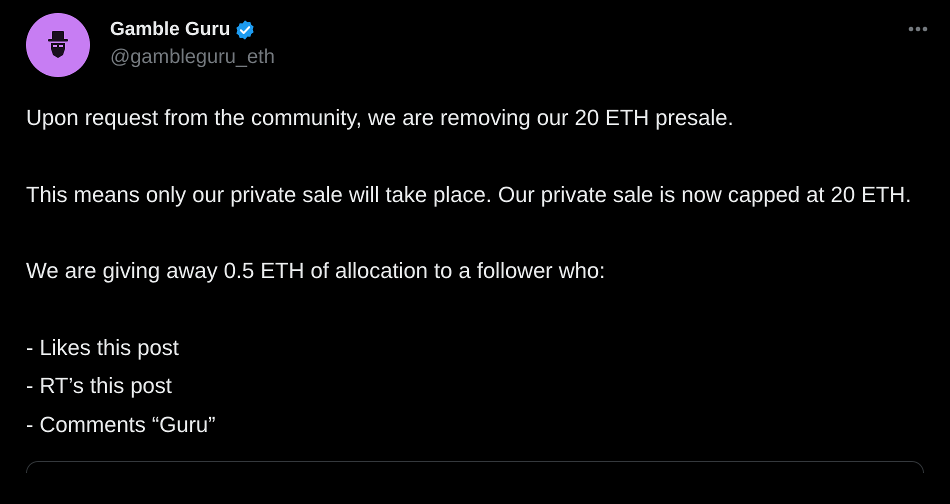 The image size is (950, 504). Describe the element at coordinates (58, 45) in the screenshot. I see `avatar-icon` at that location.